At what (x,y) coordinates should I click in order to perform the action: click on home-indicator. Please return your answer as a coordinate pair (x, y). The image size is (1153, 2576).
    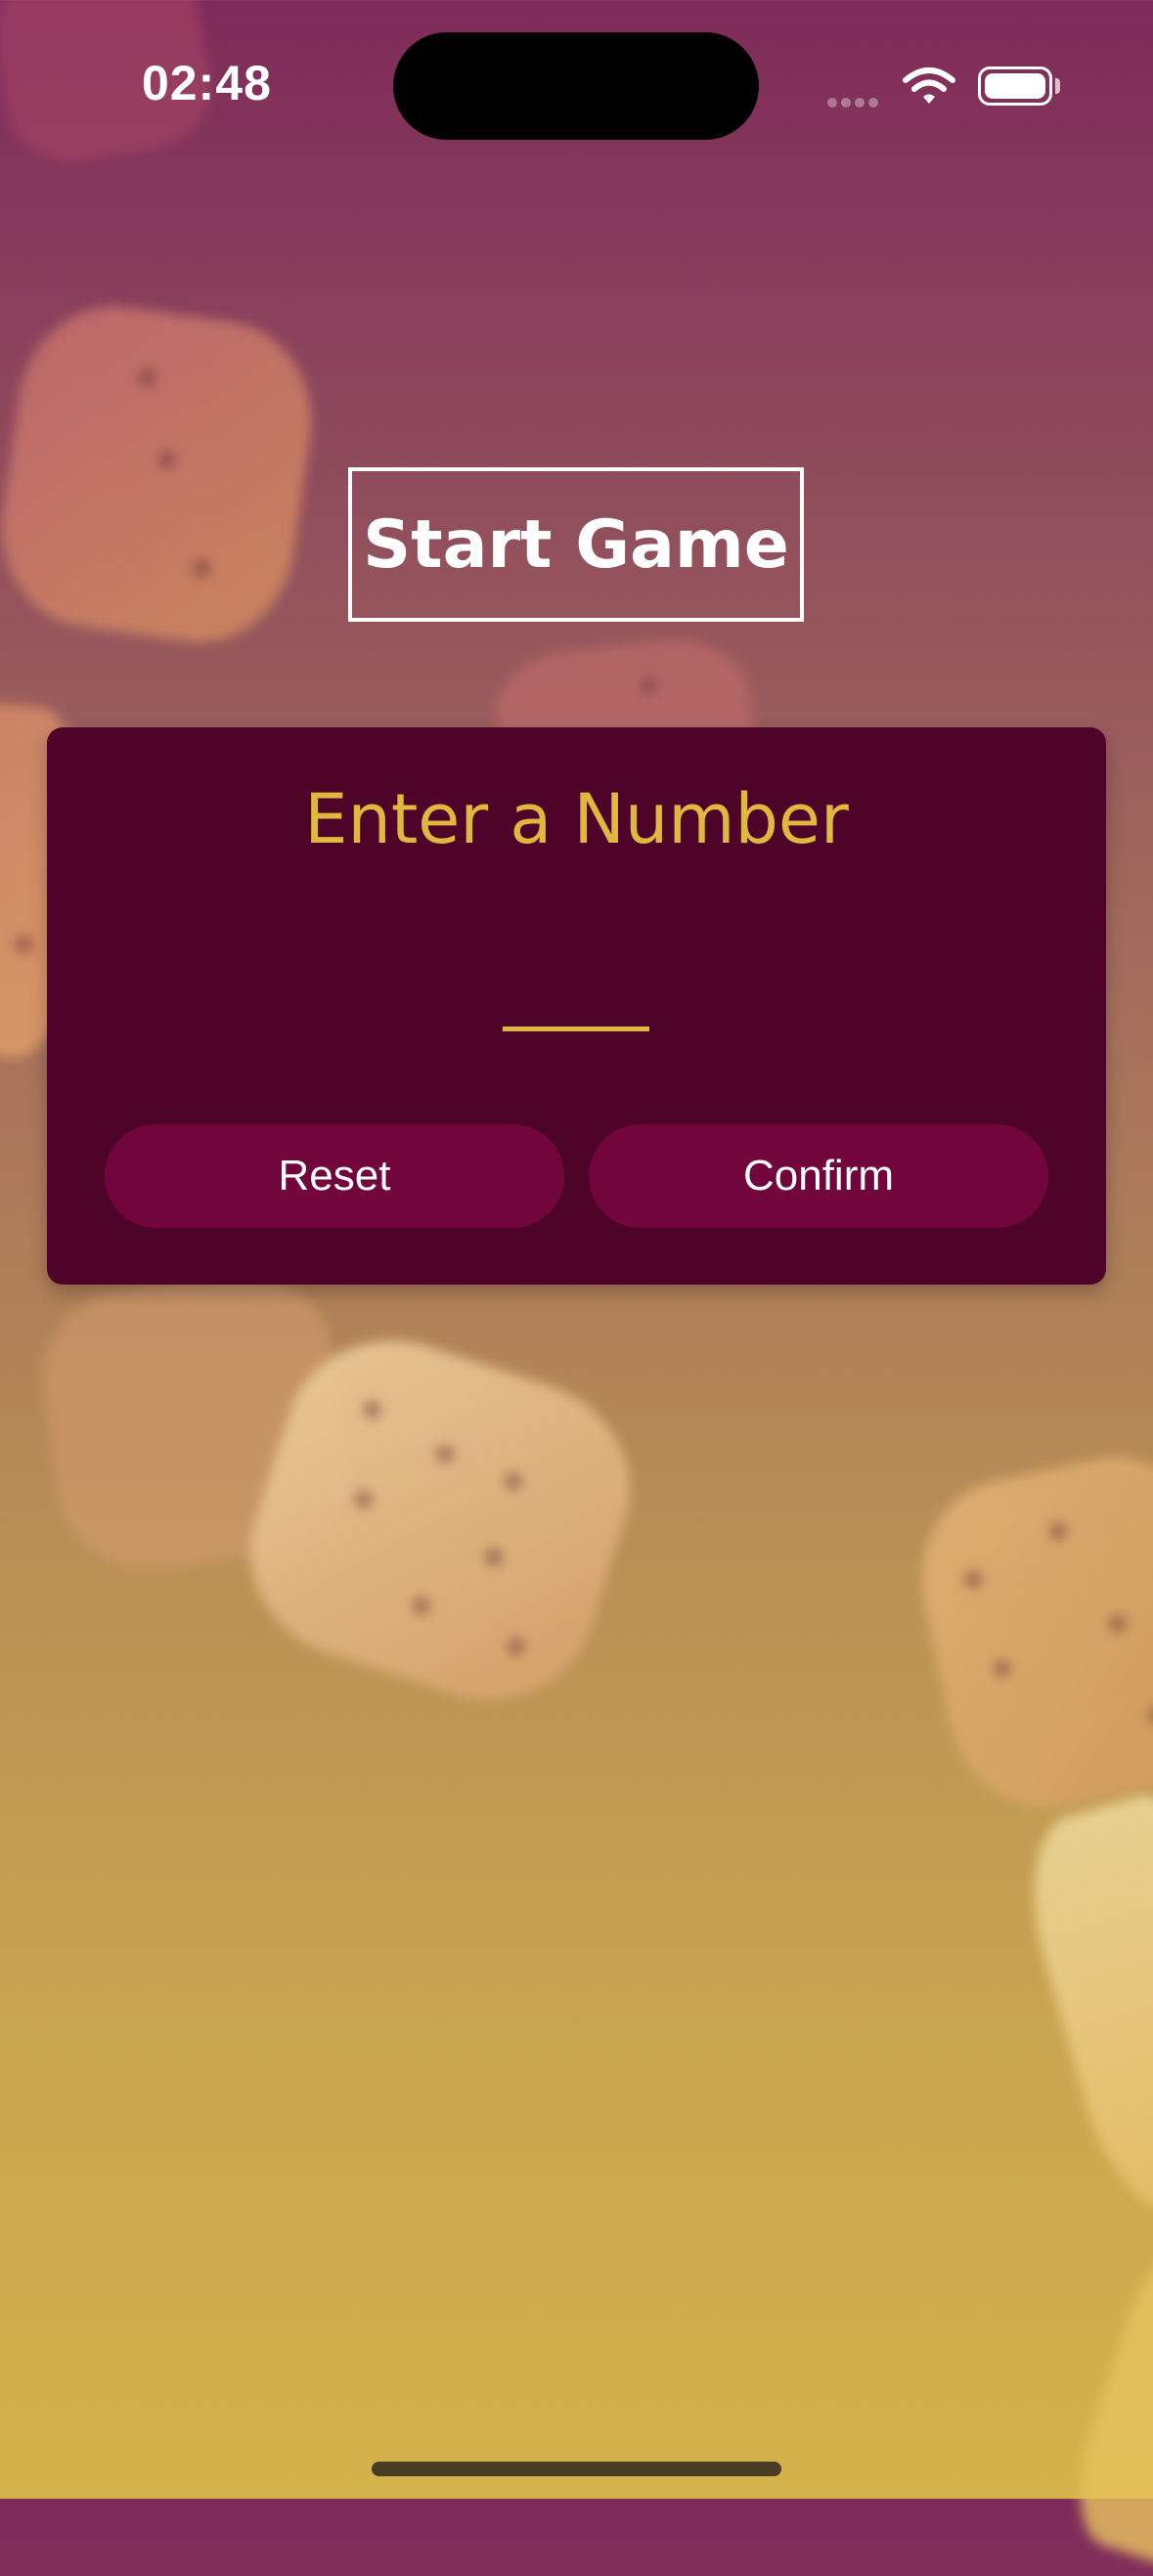
    Looking at the image, I should click on (576, 2469).